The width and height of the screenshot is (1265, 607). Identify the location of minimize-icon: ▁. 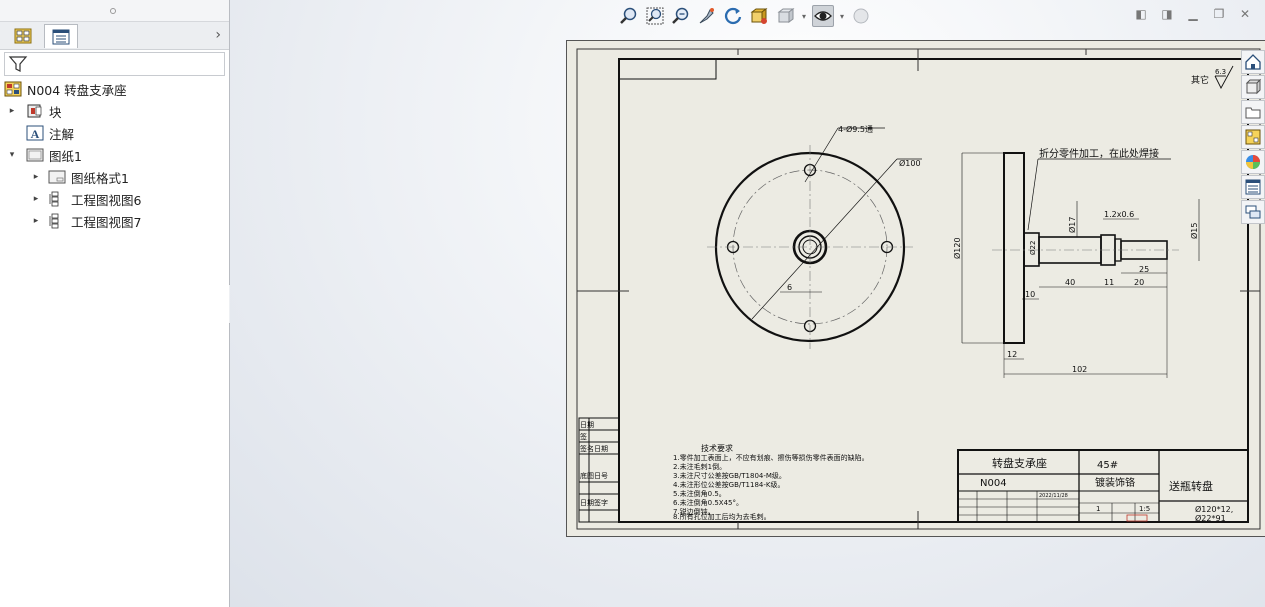
(1193, 14).